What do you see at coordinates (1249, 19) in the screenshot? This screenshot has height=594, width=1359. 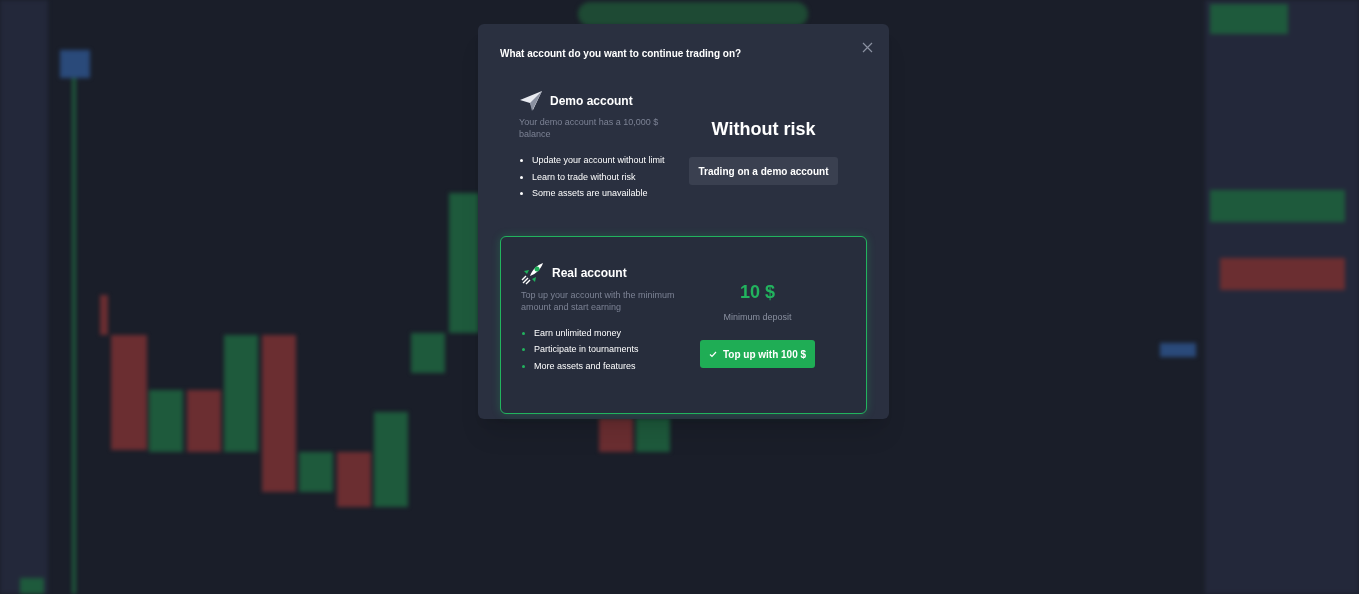 I see `deposit-button` at bounding box center [1249, 19].